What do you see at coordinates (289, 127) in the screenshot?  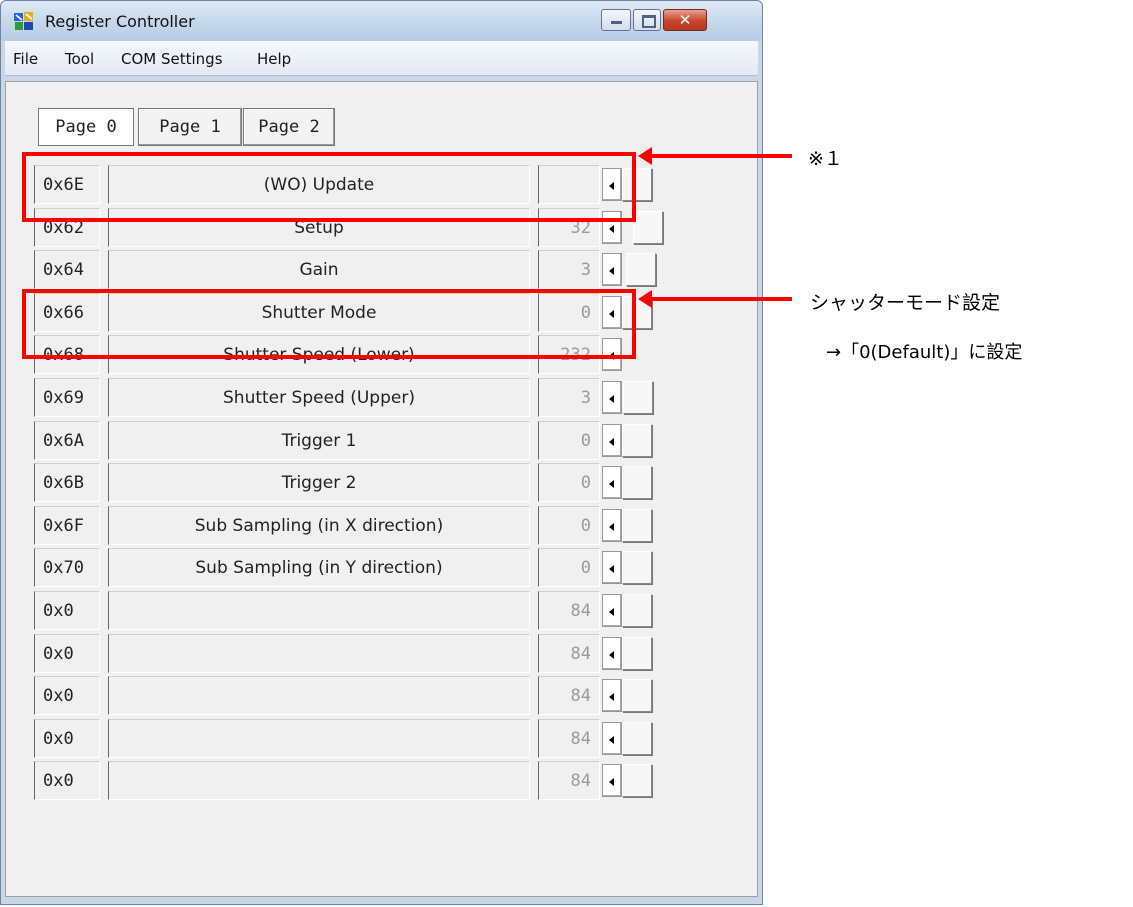 I see `tab-page-2: Page 2` at bounding box center [289, 127].